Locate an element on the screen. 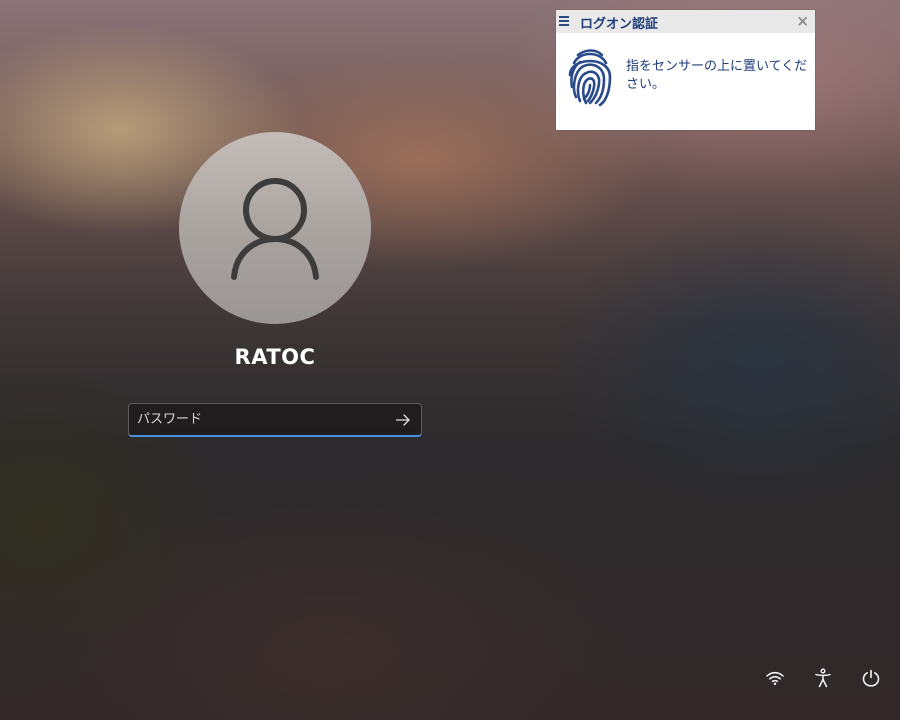 The width and height of the screenshot is (900, 720). power-icon is located at coordinates (871, 678).